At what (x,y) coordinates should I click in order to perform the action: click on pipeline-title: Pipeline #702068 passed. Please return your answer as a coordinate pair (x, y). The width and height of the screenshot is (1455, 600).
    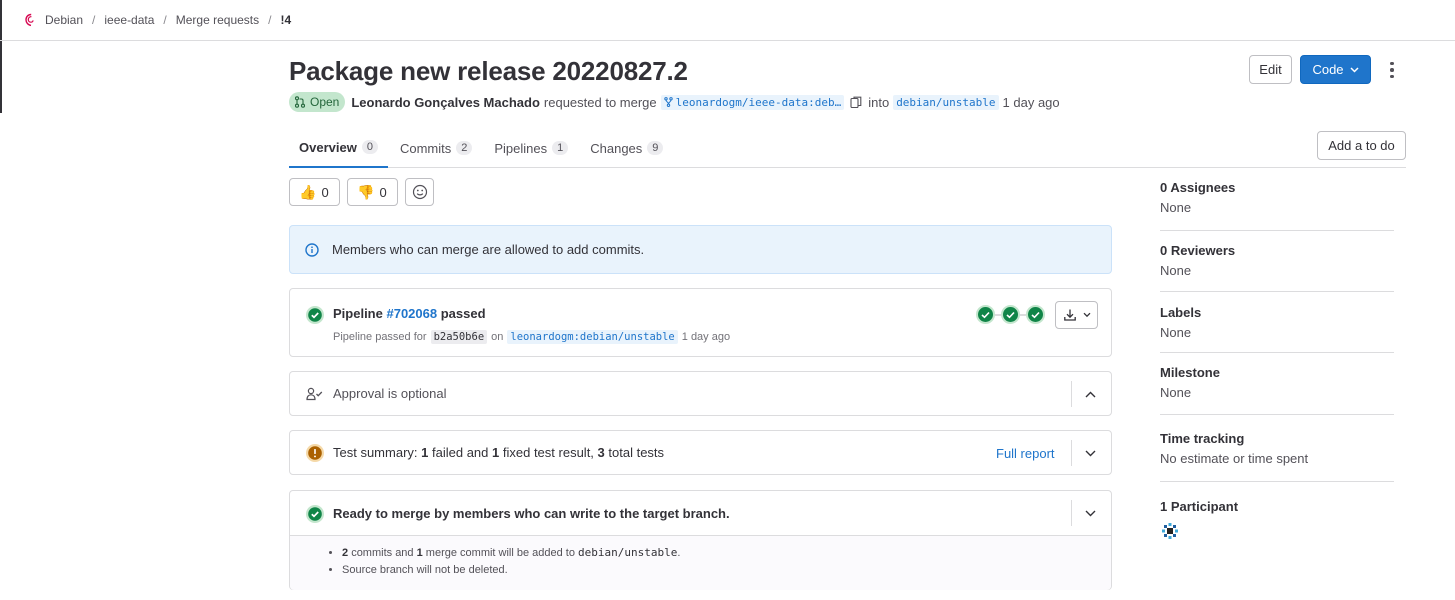
    Looking at the image, I should click on (409, 313).